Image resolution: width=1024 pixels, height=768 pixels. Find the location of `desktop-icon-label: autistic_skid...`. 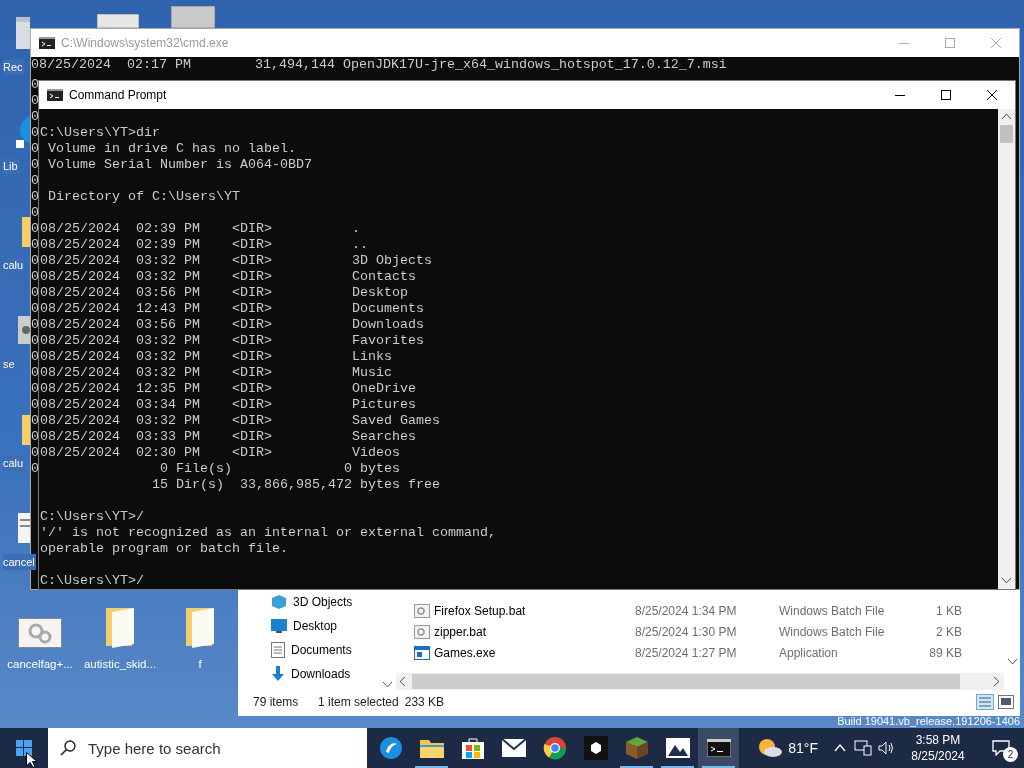

desktop-icon-label: autistic_skid... is located at coordinates (120, 664).